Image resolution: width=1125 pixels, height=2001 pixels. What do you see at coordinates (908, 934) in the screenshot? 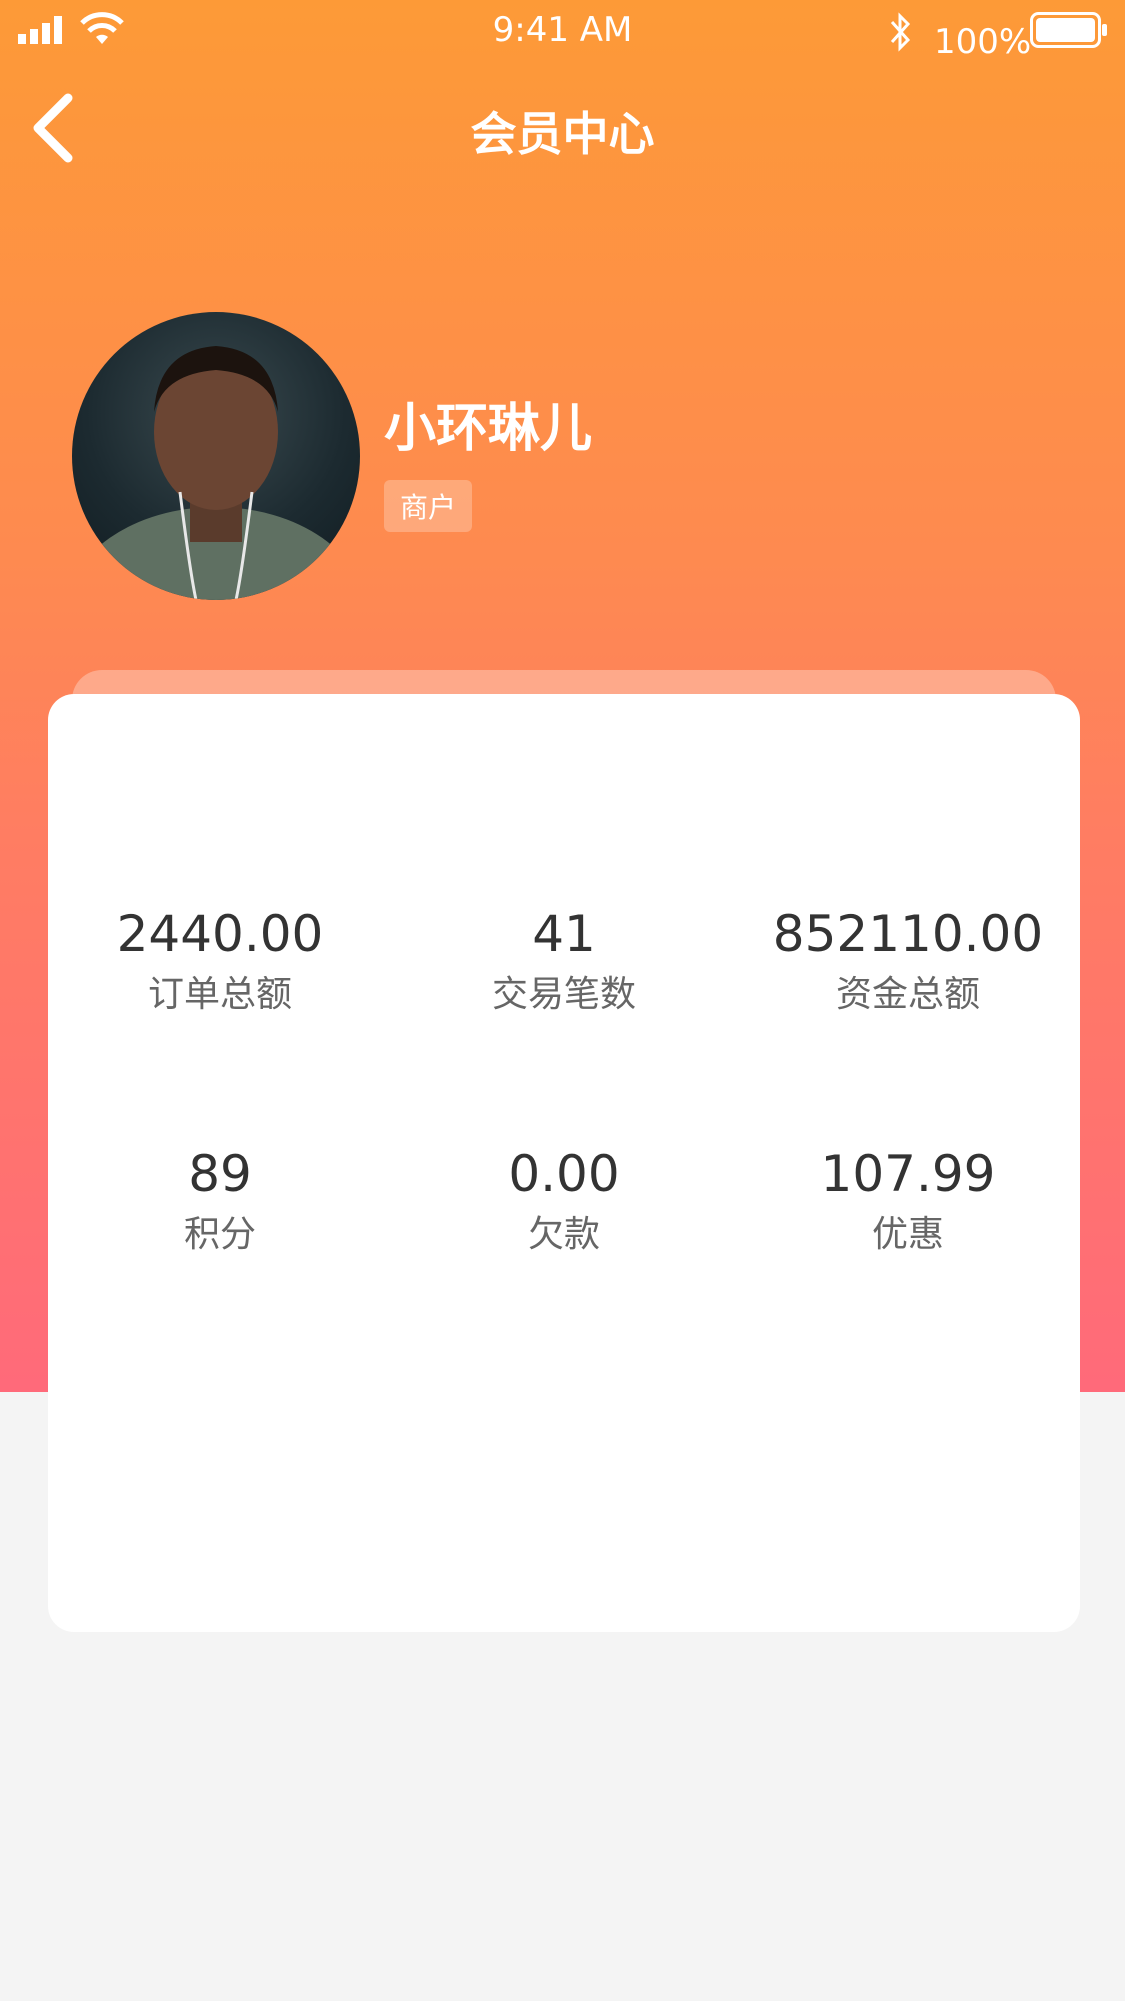
I see `stat-value: 852110.00` at bounding box center [908, 934].